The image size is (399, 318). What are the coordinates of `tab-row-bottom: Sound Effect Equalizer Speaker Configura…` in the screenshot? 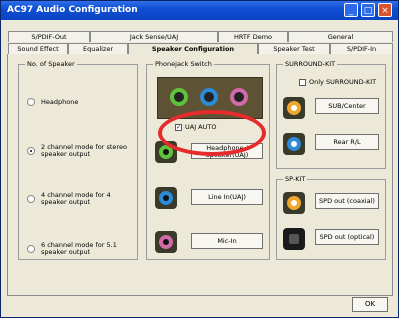 It's located at (200, 48).